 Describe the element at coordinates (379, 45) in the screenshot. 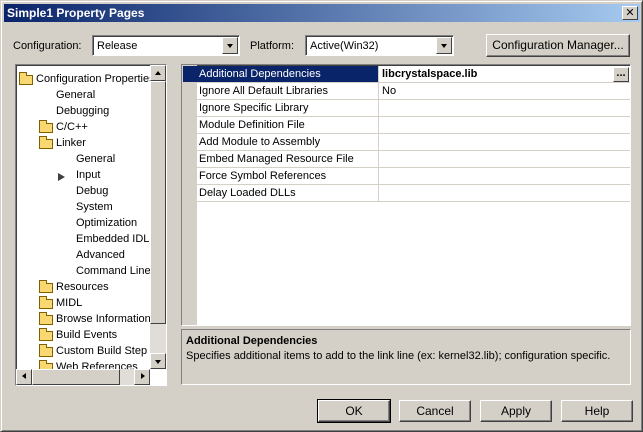

I see `platform-select: Active(Win32)` at that location.